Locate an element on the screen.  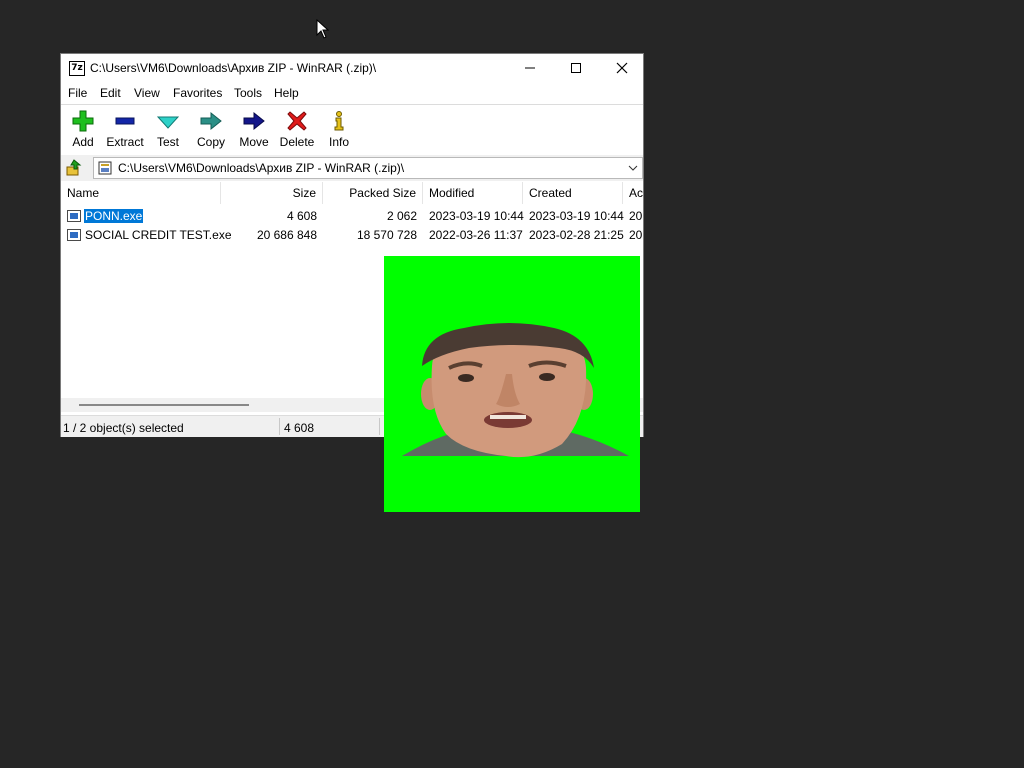
column-header-created: Created is located at coordinates (573, 193).